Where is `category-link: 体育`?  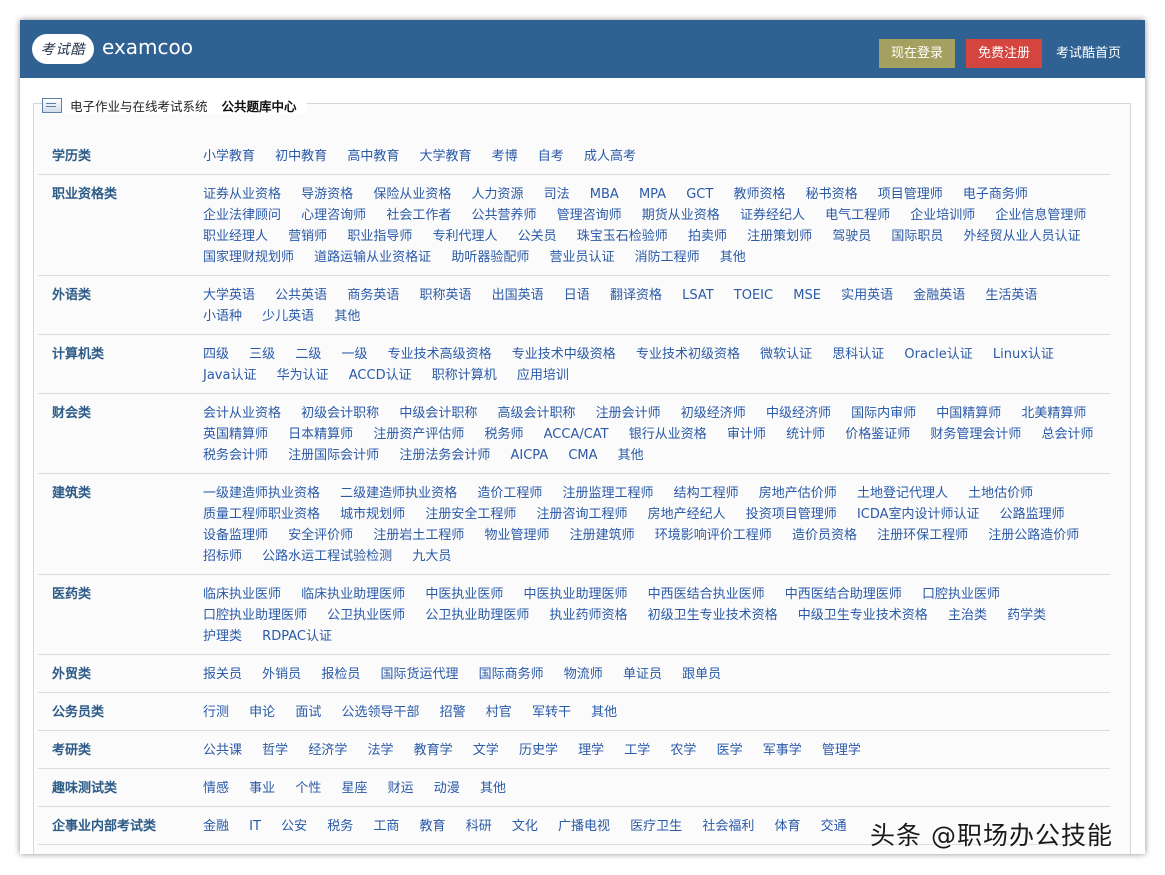
category-link: 体育 is located at coordinates (787, 826).